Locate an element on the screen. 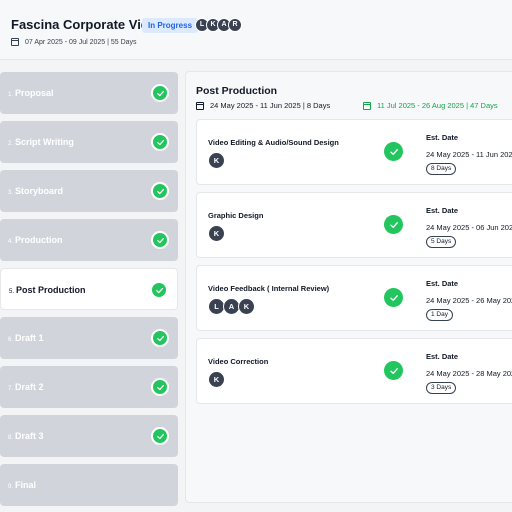 The width and height of the screenshot is (512, 512). task-assignees: LAK is located at coordinates (231, 306).